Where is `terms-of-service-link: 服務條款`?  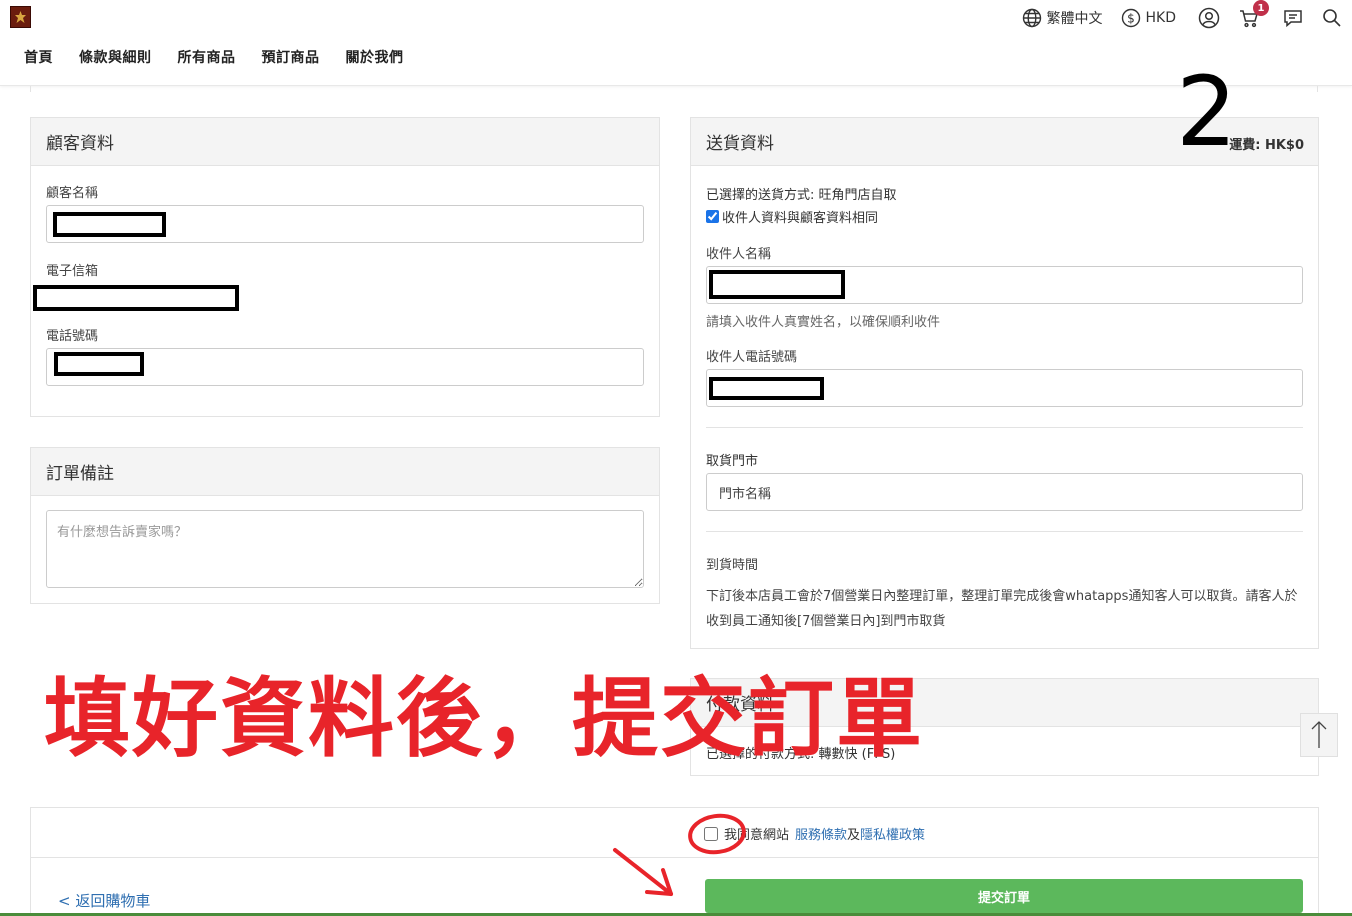
terms-of-service-link: 服務條款 is located at coordinates (821, 833).